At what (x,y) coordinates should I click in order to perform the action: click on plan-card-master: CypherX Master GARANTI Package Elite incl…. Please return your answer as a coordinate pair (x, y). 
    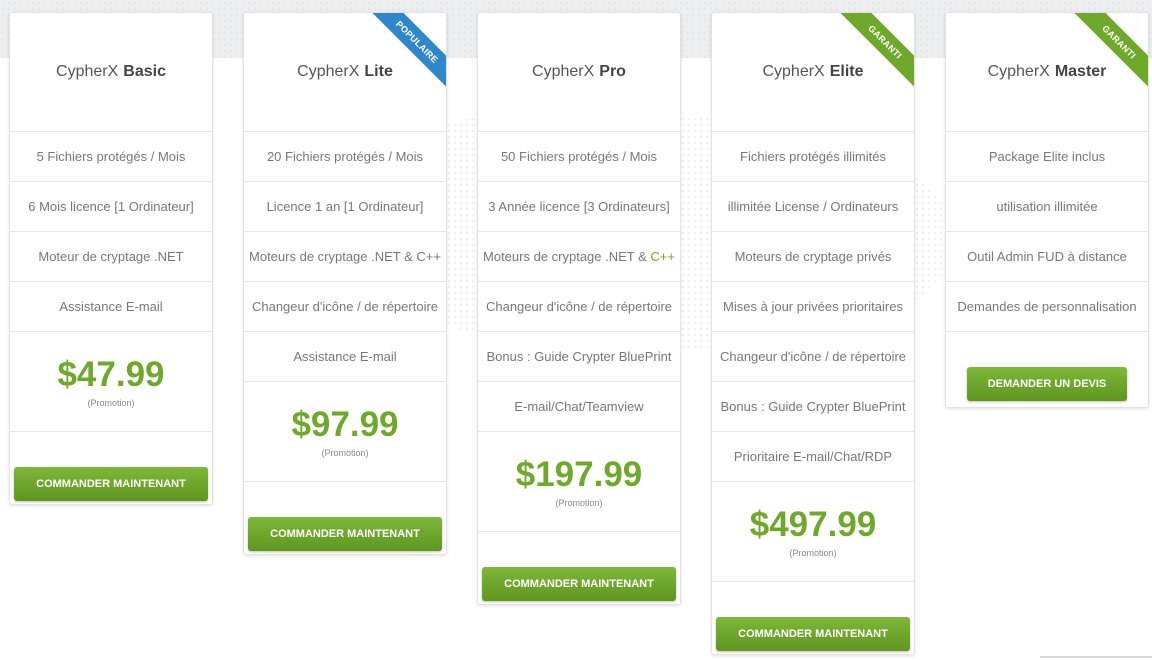
    Looking at the image, I should click on (1047, 210).